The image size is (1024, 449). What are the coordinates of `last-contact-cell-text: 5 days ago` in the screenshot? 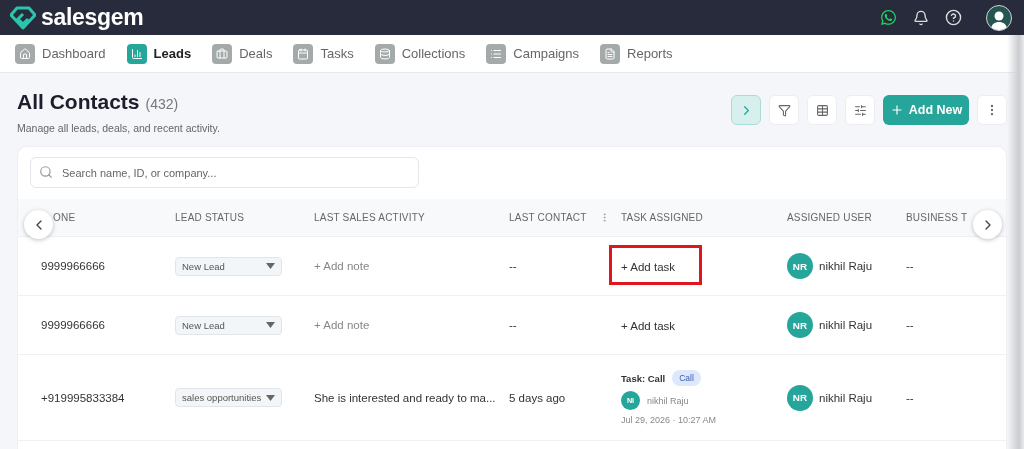 It's located at (538, 397).